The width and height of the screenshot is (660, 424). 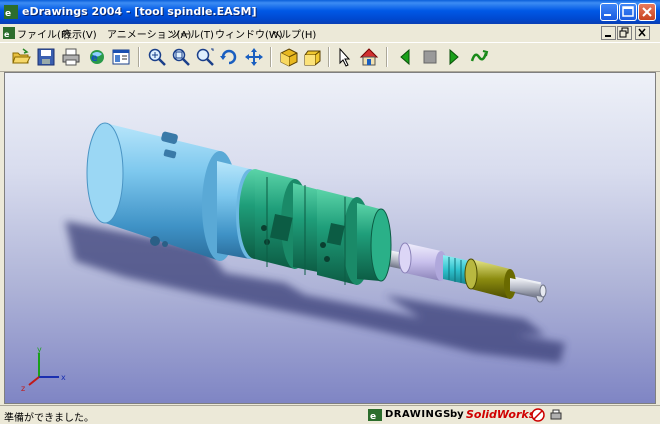 I want to click on axis-triad: y x z, so click(x=43, y=369).